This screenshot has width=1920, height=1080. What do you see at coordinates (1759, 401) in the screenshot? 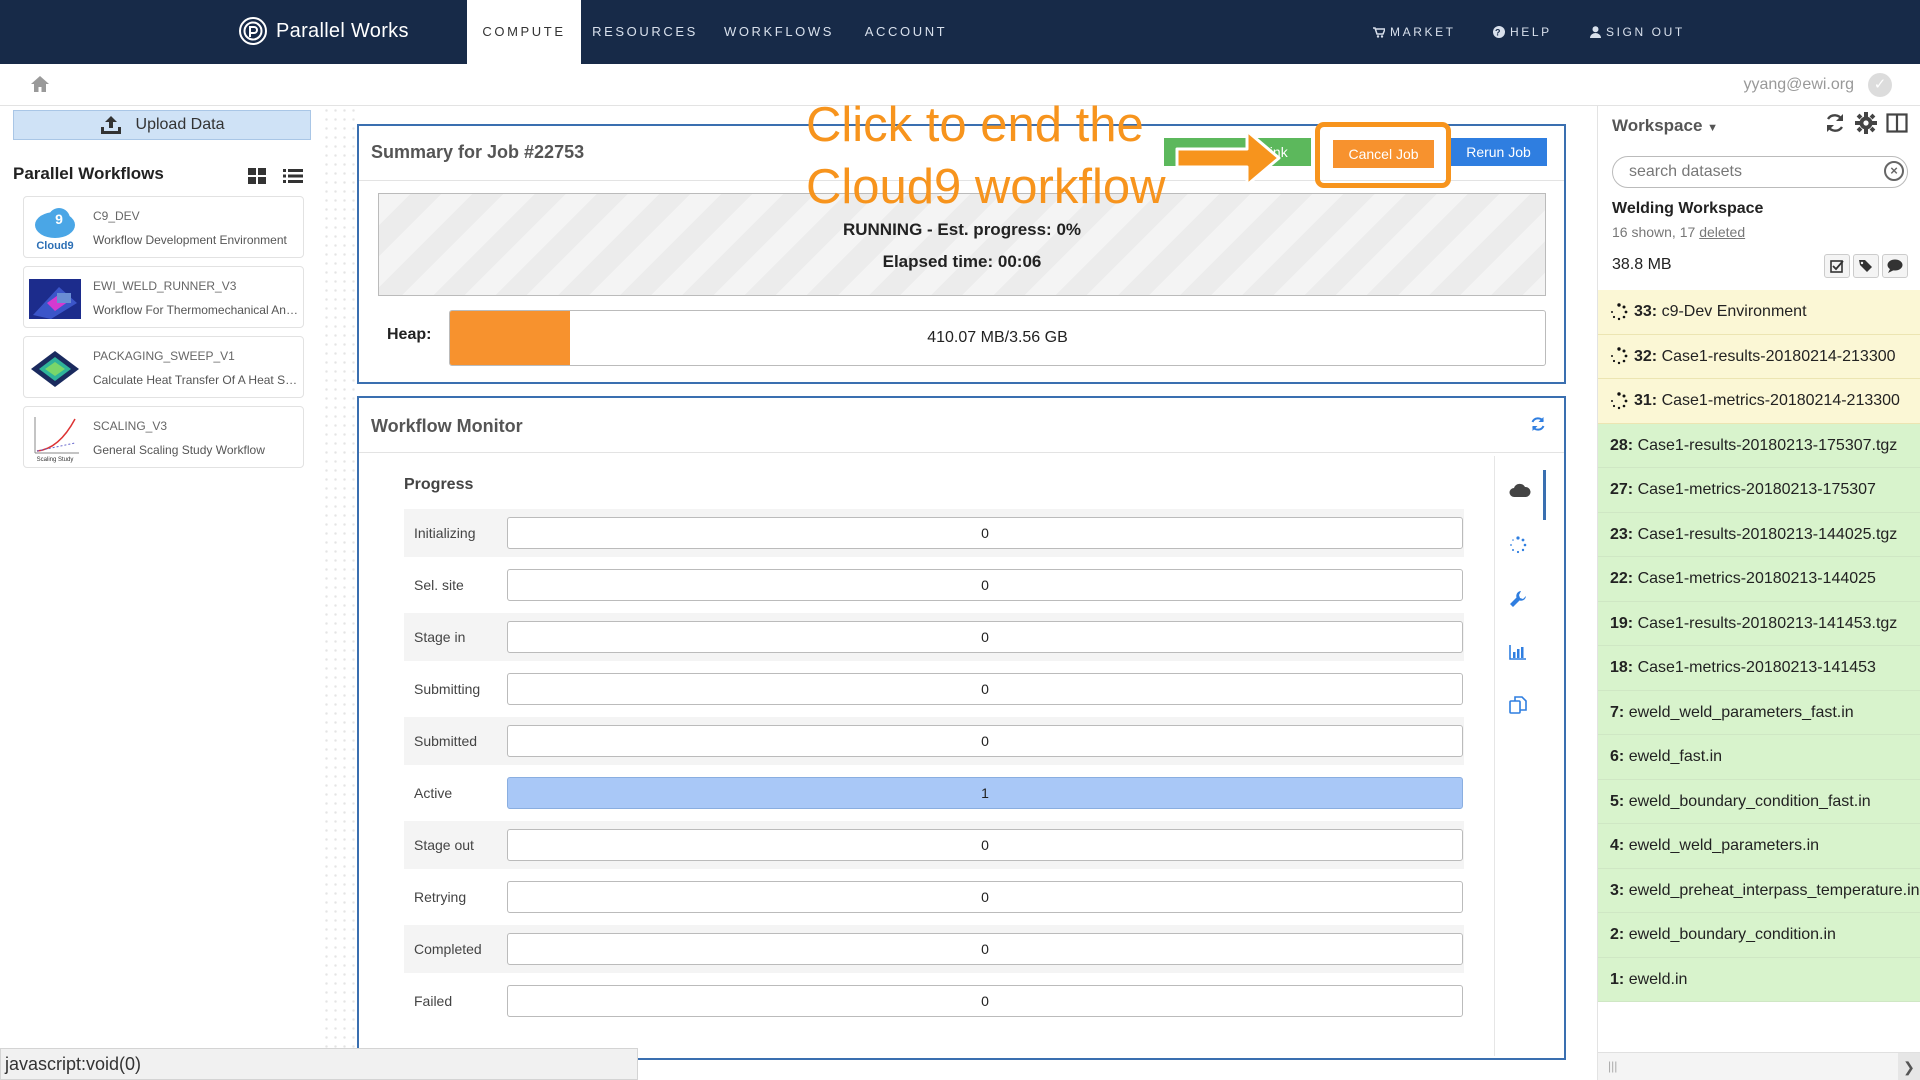
I see `dataset-item: 31: Case1-metrics-20180214-213300` at bounding box center [1759, 401].